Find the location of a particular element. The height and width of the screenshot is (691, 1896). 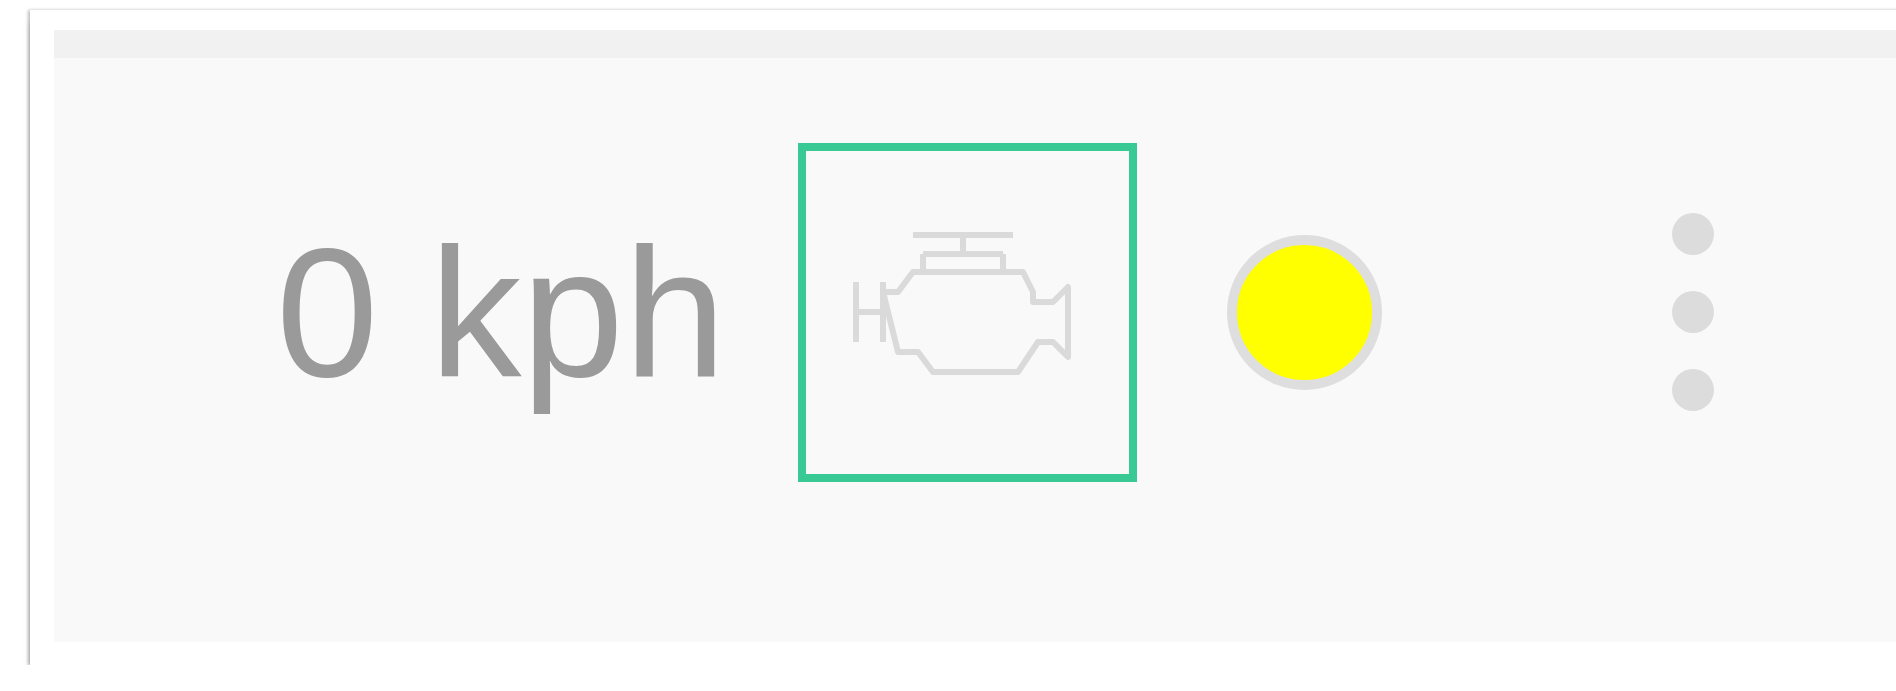

more-menu-button is located at coordinates (1693, 312).